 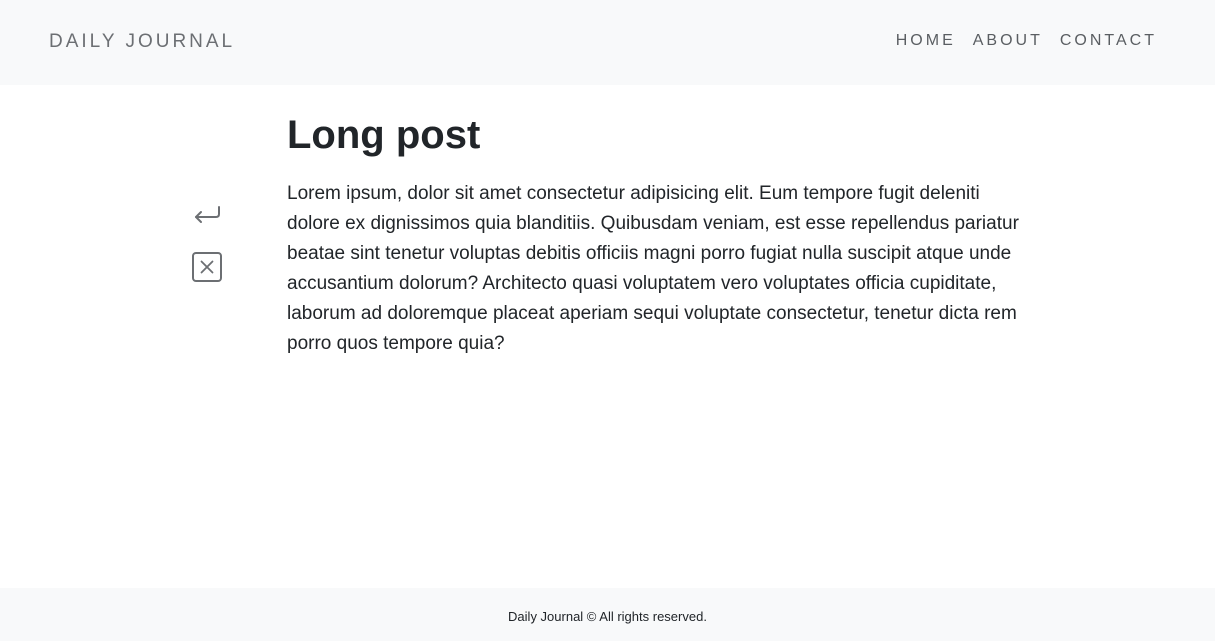 I want to click on return-arrow-icon, so click(x=207, y=214).